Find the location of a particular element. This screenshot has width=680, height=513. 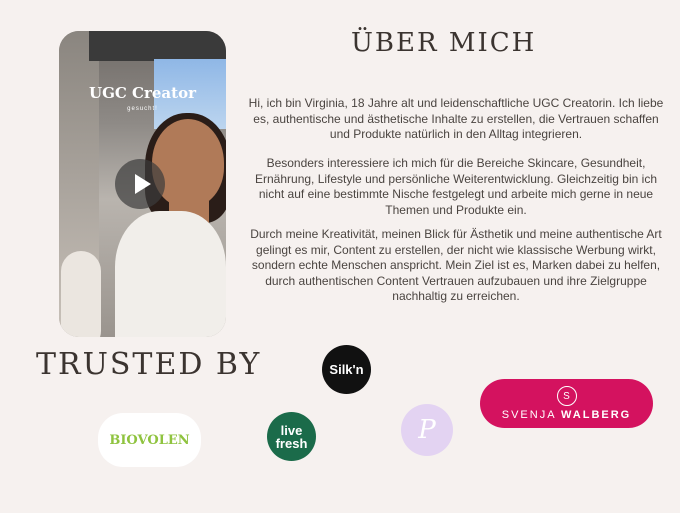

livefresh-logo-line2: fresh is located at coordinates (291, 443).